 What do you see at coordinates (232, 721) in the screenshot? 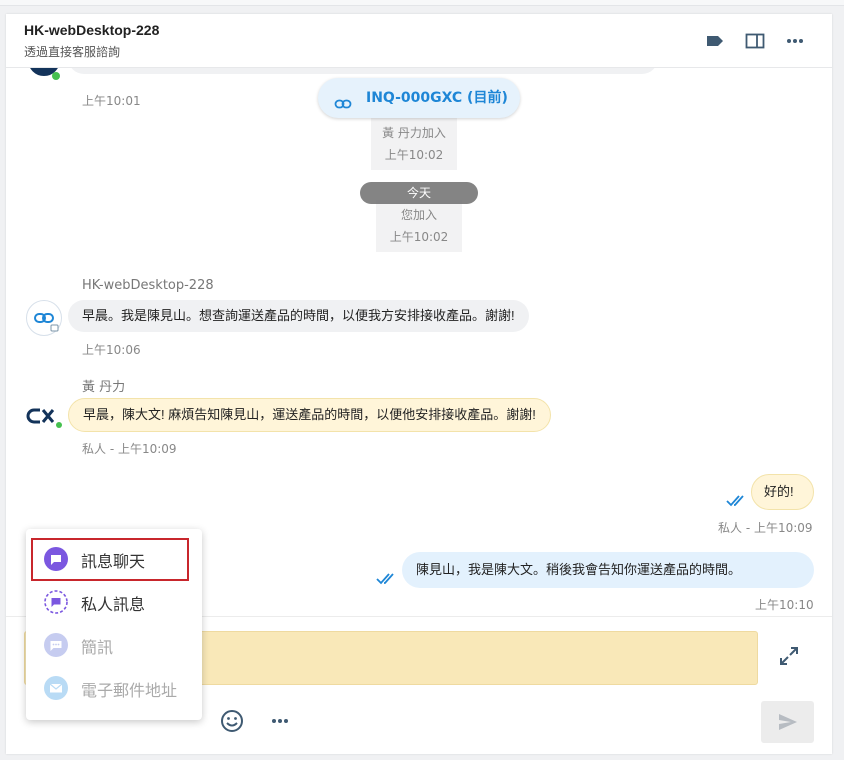
I see `emoji-icon` at bounding box center [232, 721].